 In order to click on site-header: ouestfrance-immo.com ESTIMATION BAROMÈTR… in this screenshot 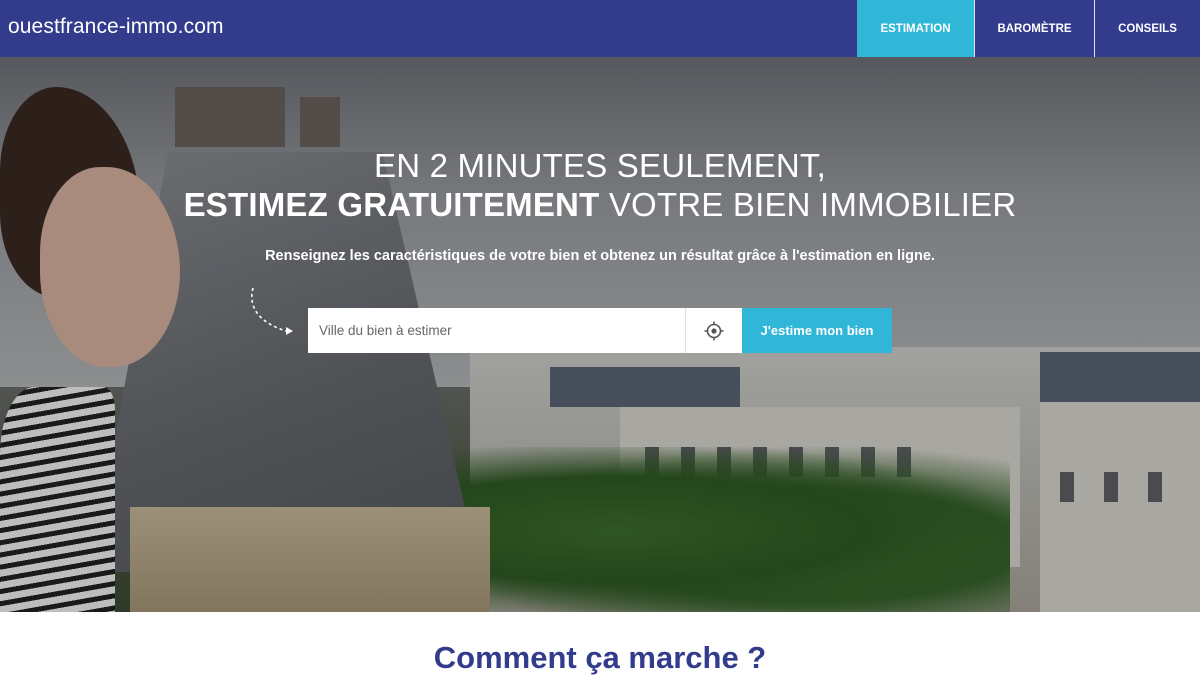, I will do `click(600, 28)`.